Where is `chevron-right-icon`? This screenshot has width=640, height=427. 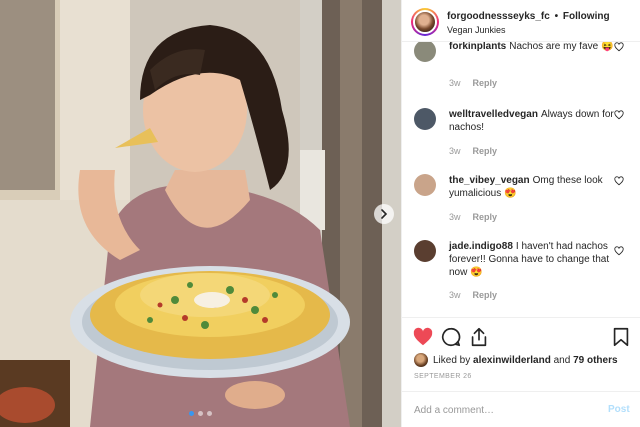 chevron-right-icon is located at coordinates (384, 214).